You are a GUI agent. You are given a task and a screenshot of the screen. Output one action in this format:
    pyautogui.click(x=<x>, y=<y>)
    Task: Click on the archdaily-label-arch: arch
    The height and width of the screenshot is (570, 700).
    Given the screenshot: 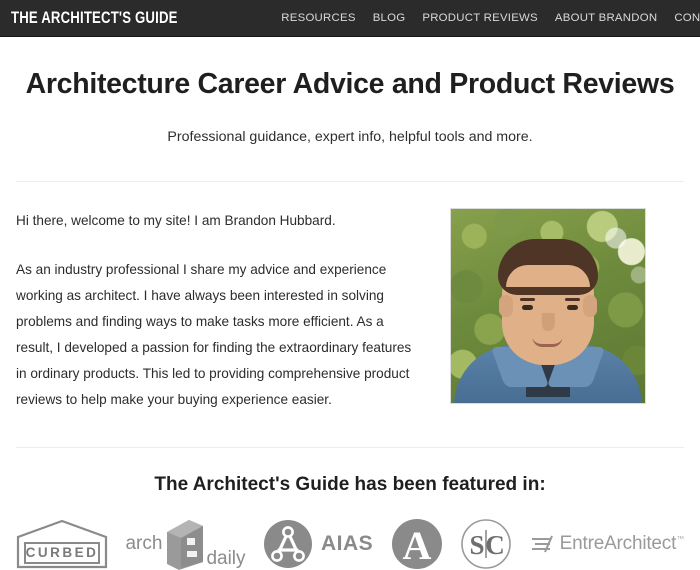 What is the action you would take?
    pyautogui.click(x=144, y=543)
    